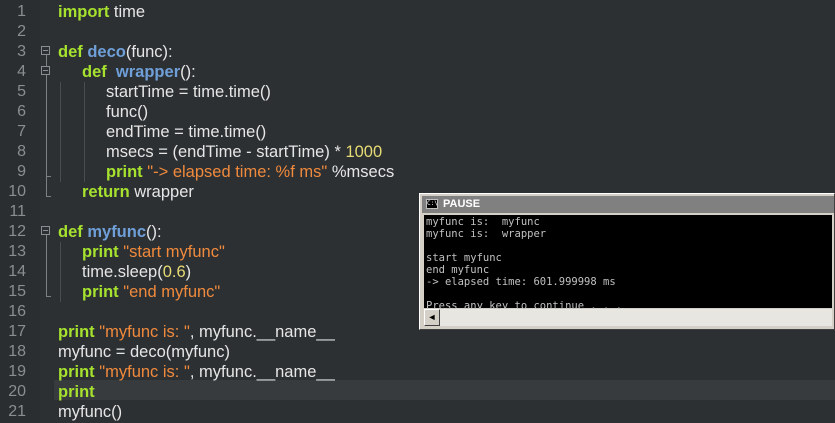 This screenshot has height=423, width=835. I want to click on code-text-fragment: myfunc(), so click(90, 412).